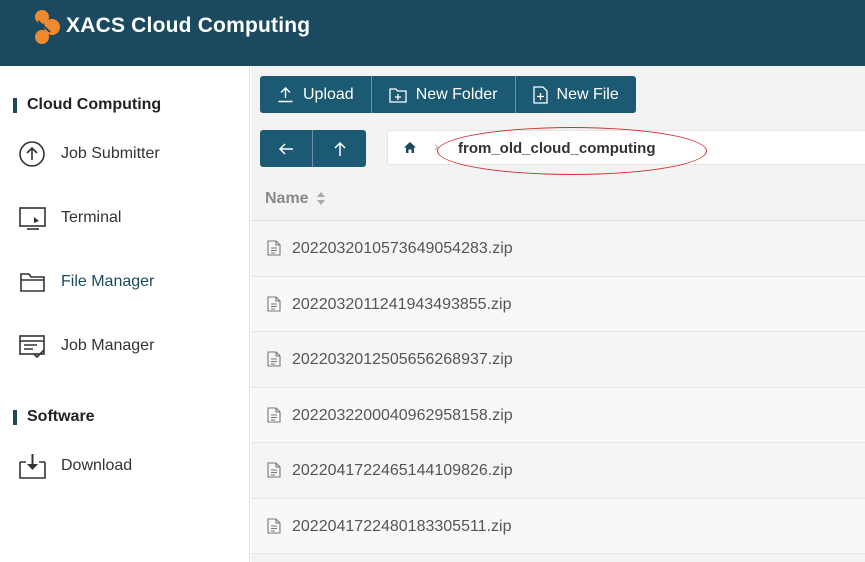 This screenshot has width=865, height=562. Describe the element at coordinates (32, 466) in the screenshot. I see `download-icon` at that location.